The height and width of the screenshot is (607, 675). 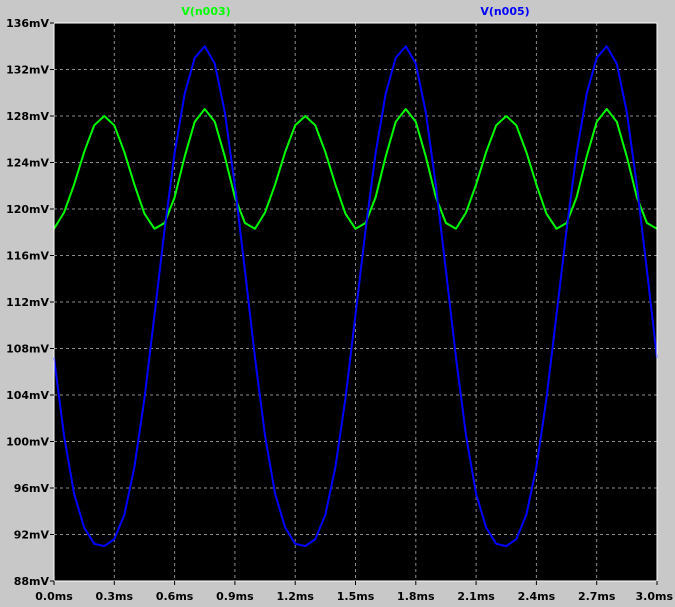 I want to click on x-axis-tick-label: 1.8ms, so click(x=416, y=596).